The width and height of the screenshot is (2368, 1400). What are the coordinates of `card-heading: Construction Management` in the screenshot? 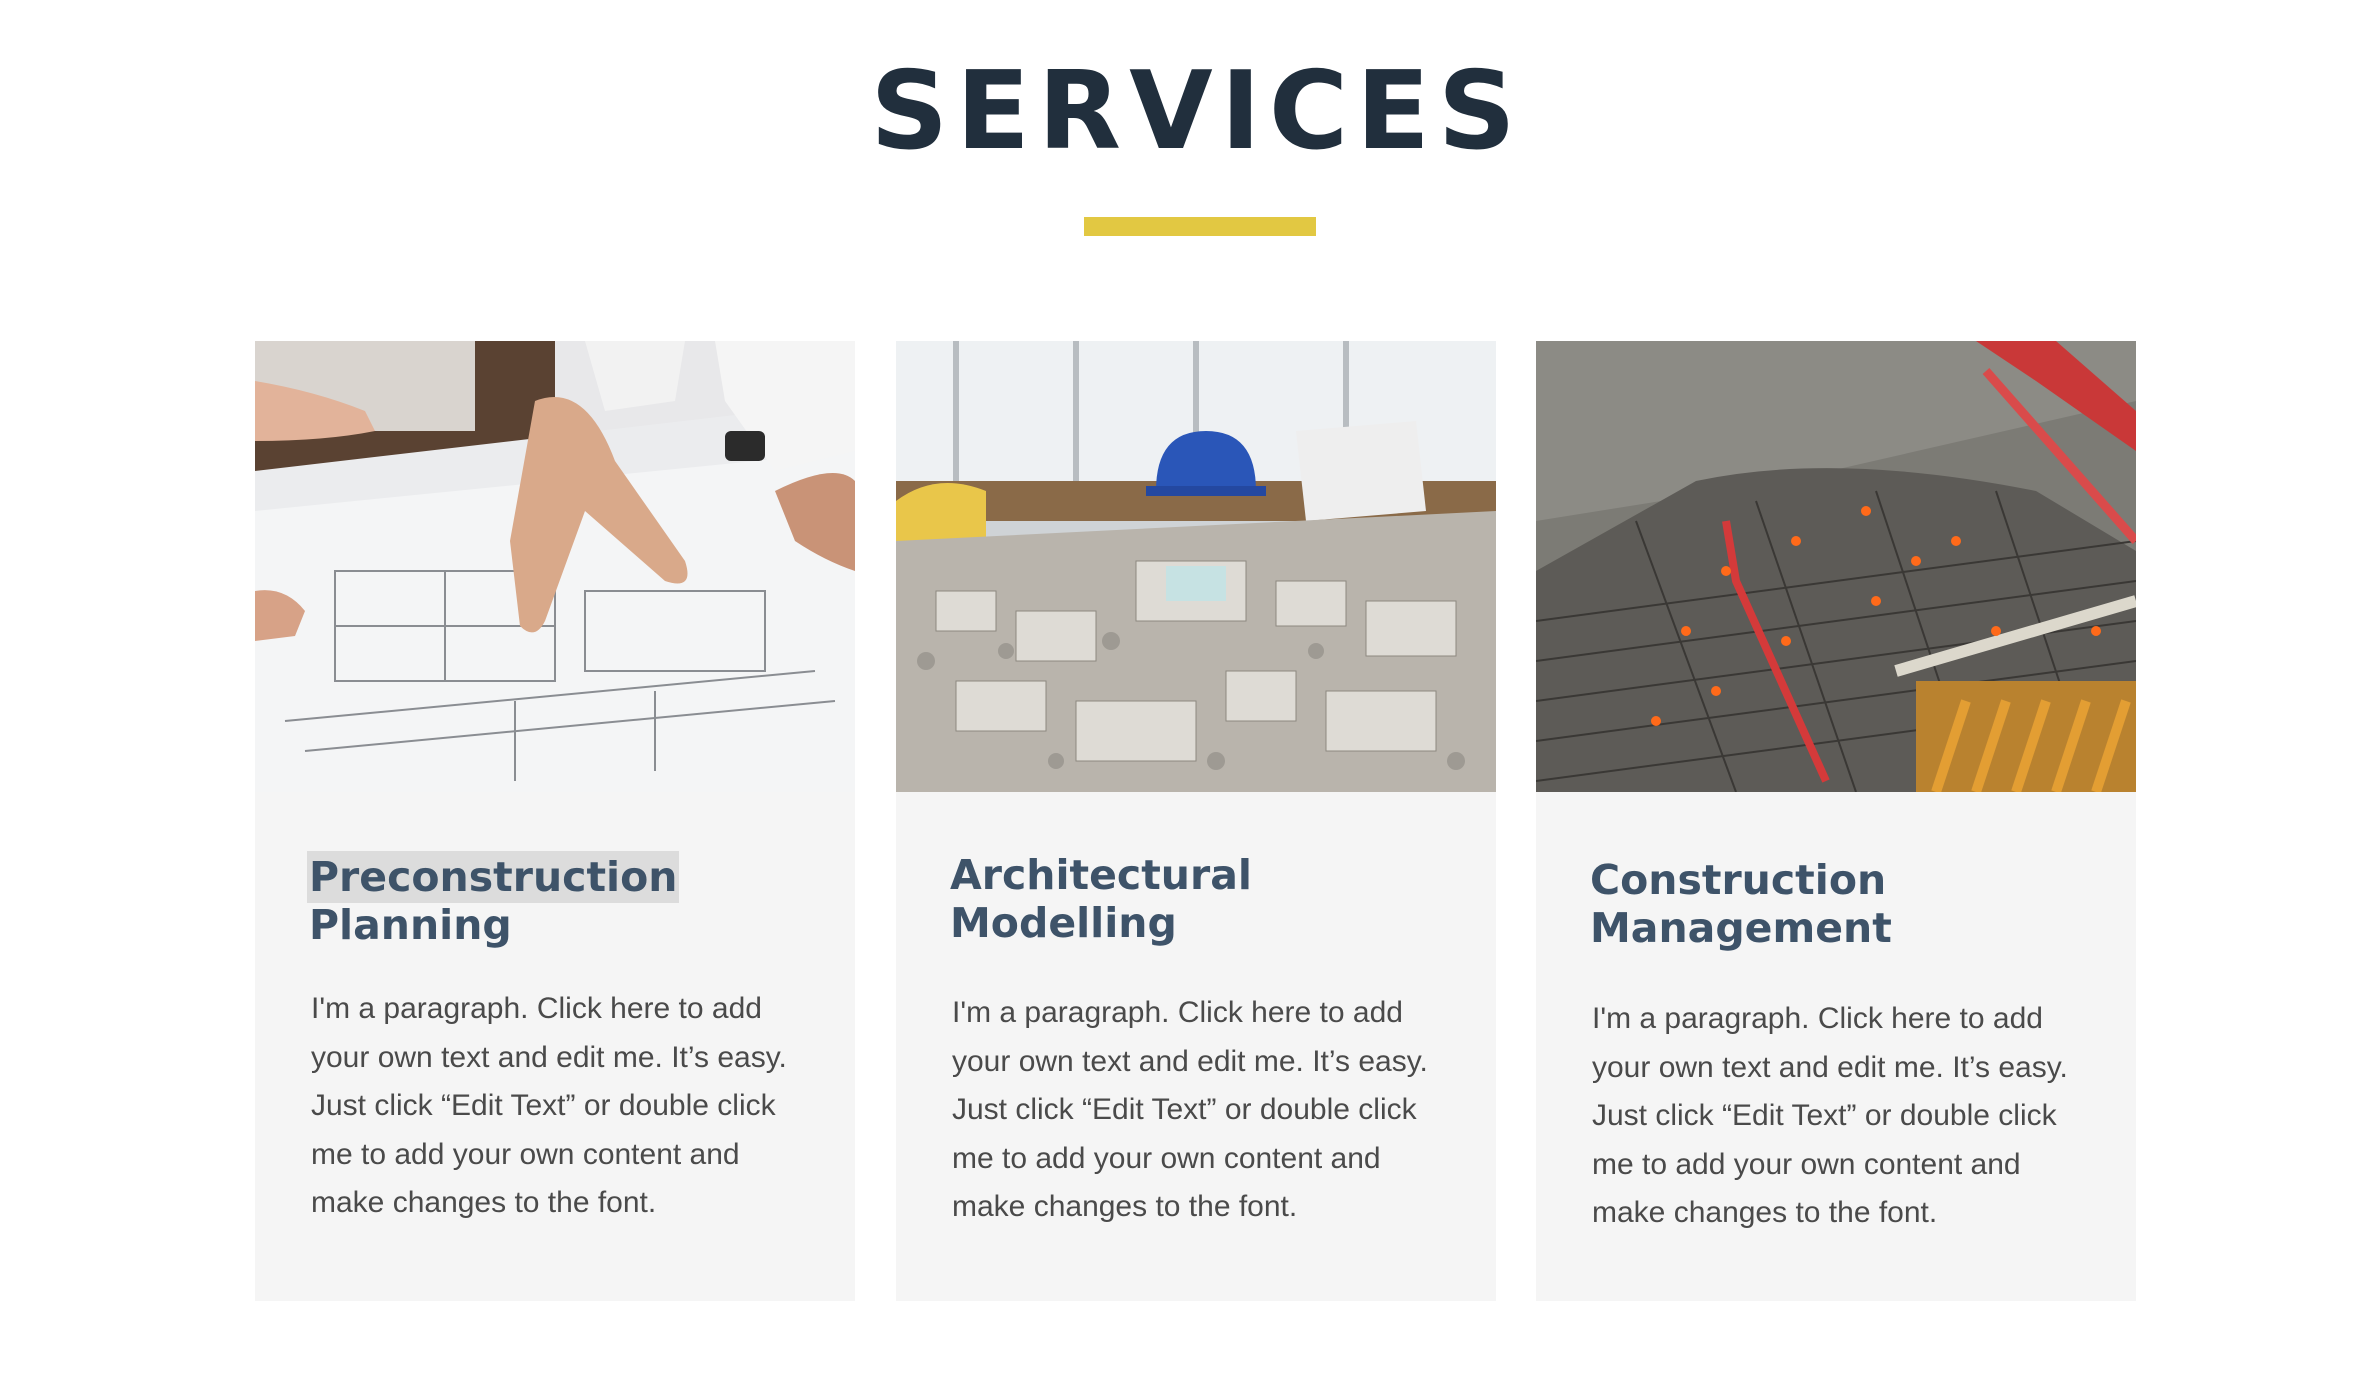 It's located at (1850, 904).